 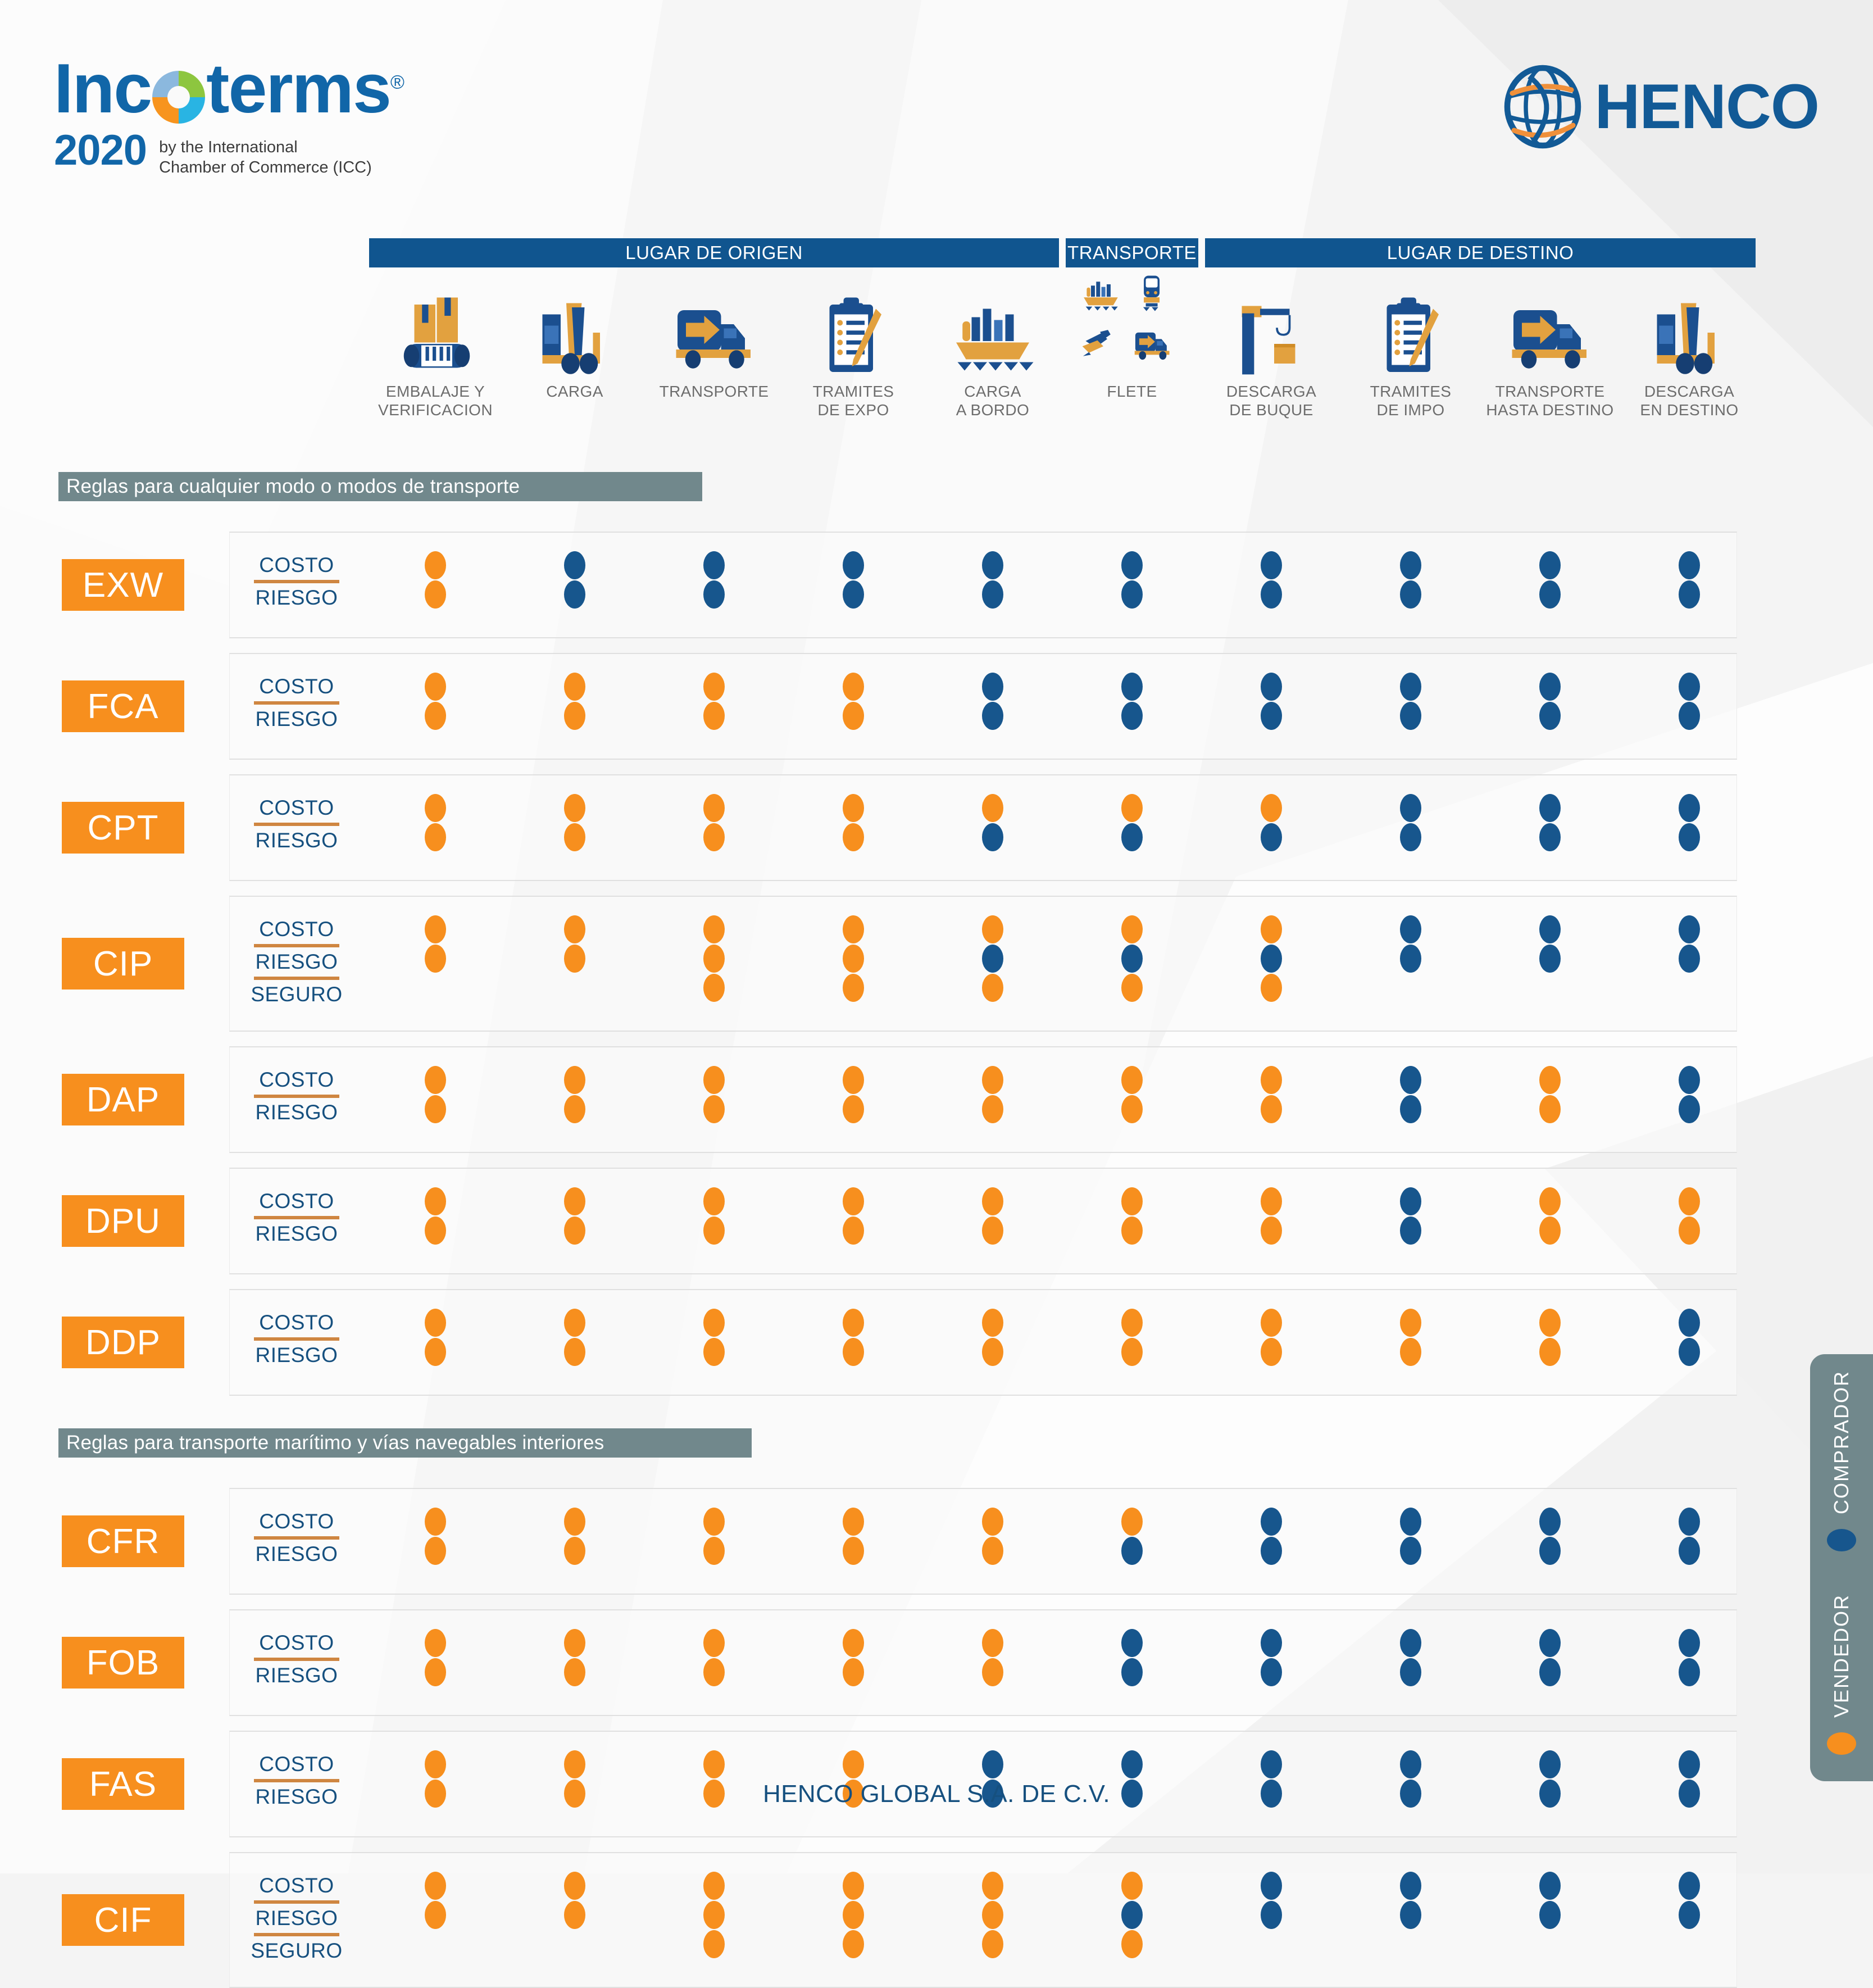 What do you see at coordinates (297, 1096) in the screenshot?
I see `term-row-labels-dap: COSTO RIESGO` at bounding box center [297, 1096].